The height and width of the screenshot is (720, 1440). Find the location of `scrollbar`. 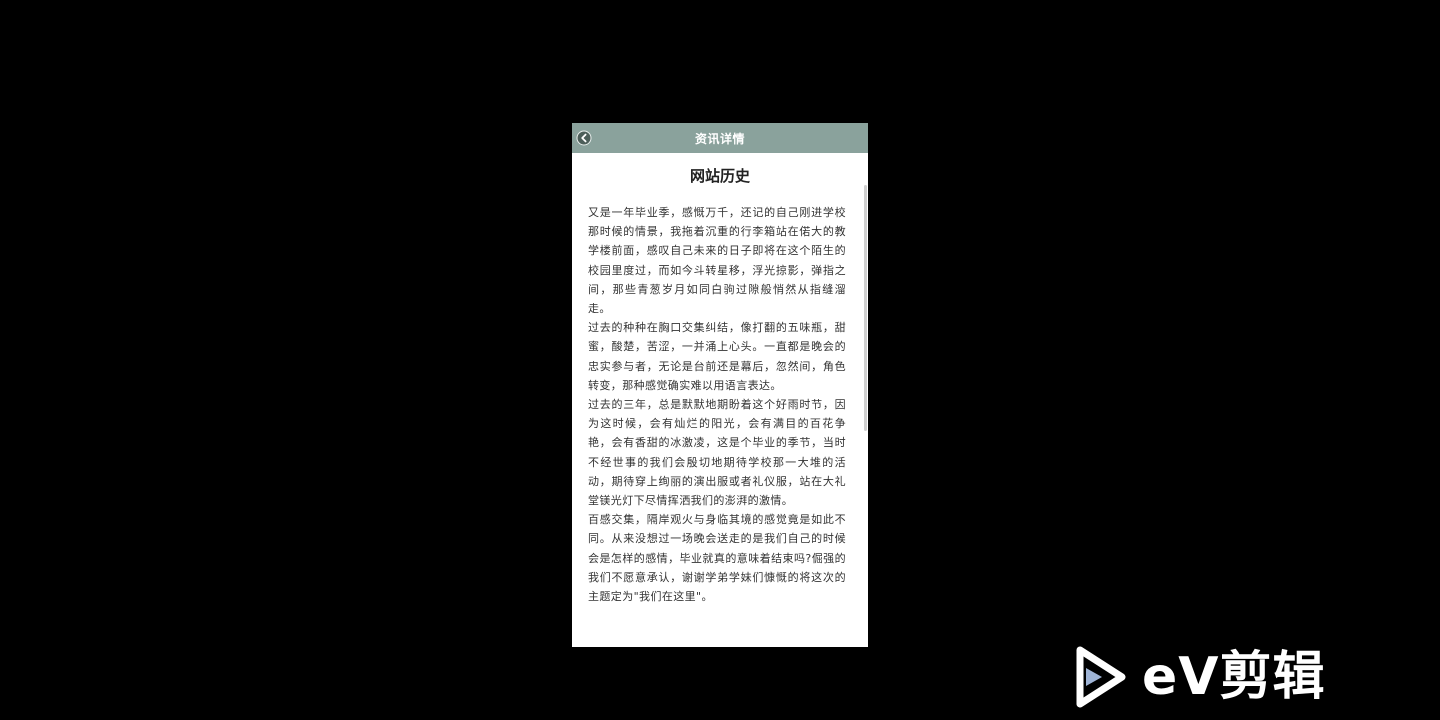

scrollbar is located at coordinates (865, 308).